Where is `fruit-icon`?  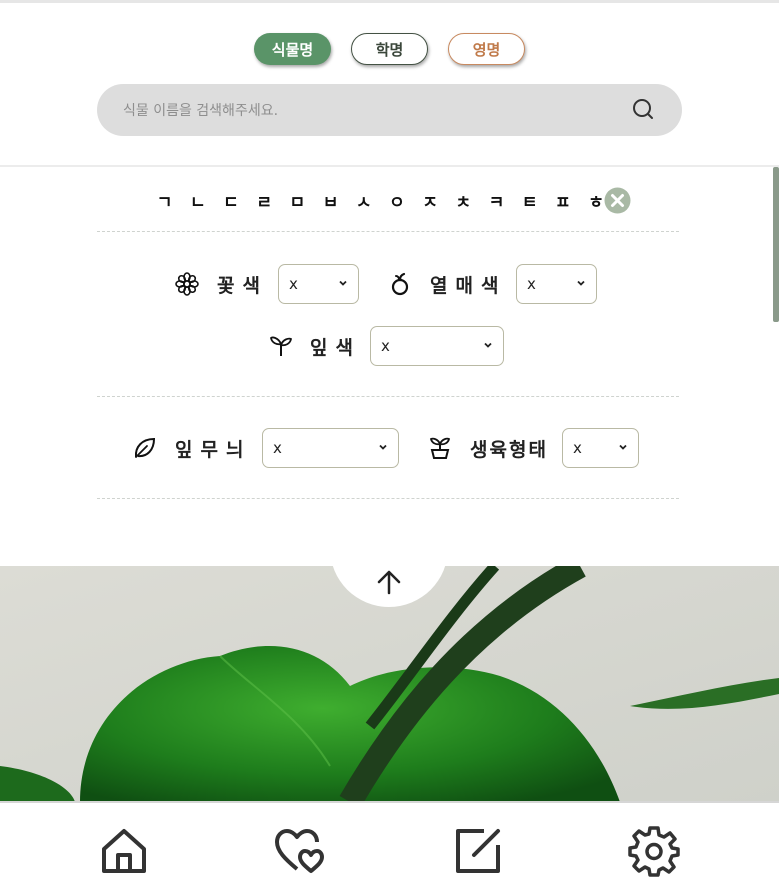 fruit-icon is located at coordinates (400, 284).